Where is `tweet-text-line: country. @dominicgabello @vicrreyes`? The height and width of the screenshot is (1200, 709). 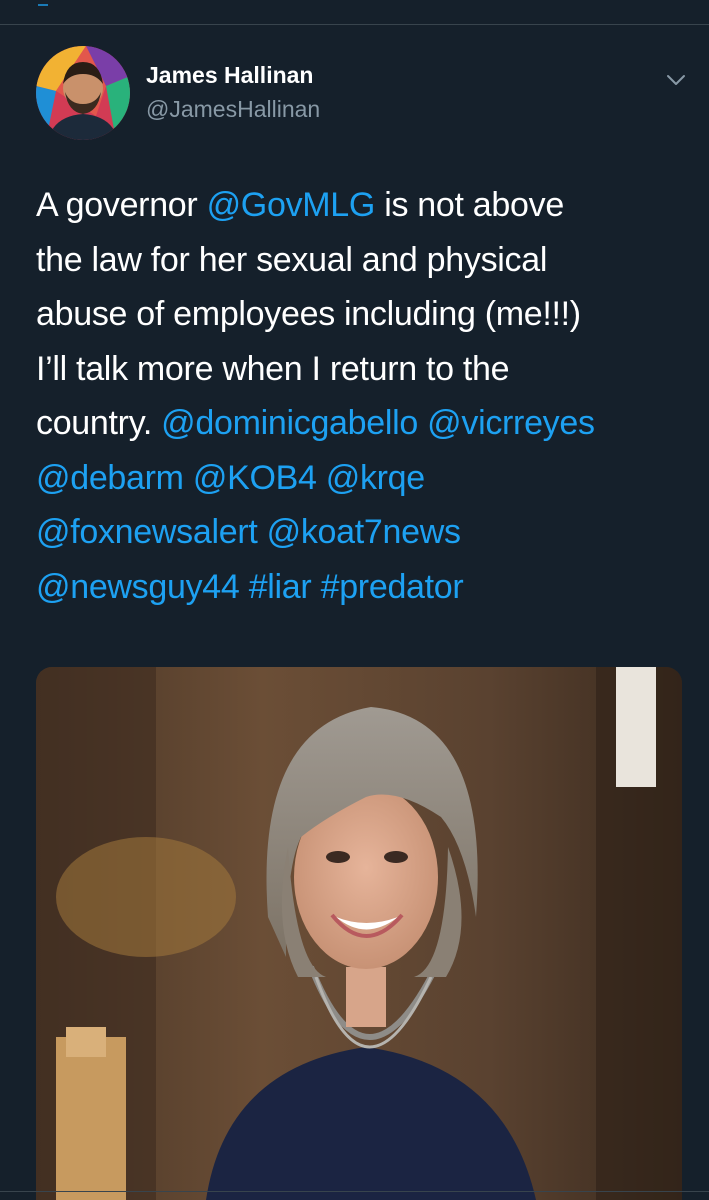
tweet-text-line: country. @dominicgabello @vicrreyes is located at coordinates (361, 423).